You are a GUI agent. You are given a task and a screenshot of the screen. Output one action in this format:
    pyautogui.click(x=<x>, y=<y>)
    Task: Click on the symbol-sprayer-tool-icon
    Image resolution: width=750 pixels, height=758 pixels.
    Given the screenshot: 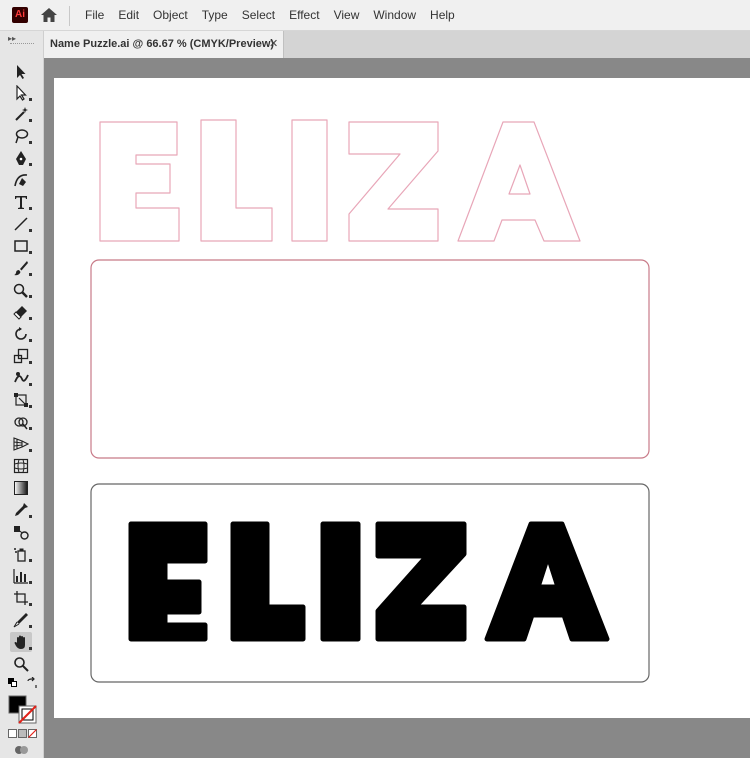 What is the action you would take?
    pyautogui.click(x=21, y=554)
    